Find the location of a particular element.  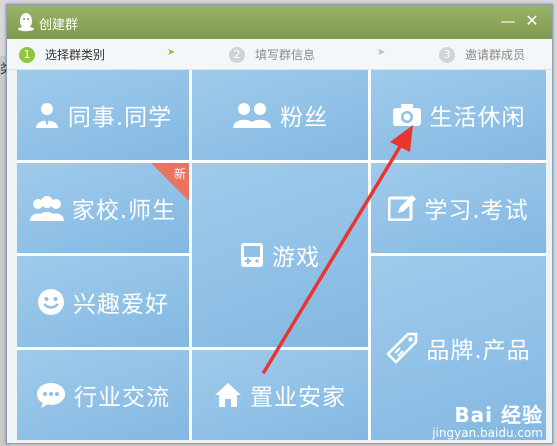

tile-hobbies: 兴趣爱好 is located at coordinates (103, 301).